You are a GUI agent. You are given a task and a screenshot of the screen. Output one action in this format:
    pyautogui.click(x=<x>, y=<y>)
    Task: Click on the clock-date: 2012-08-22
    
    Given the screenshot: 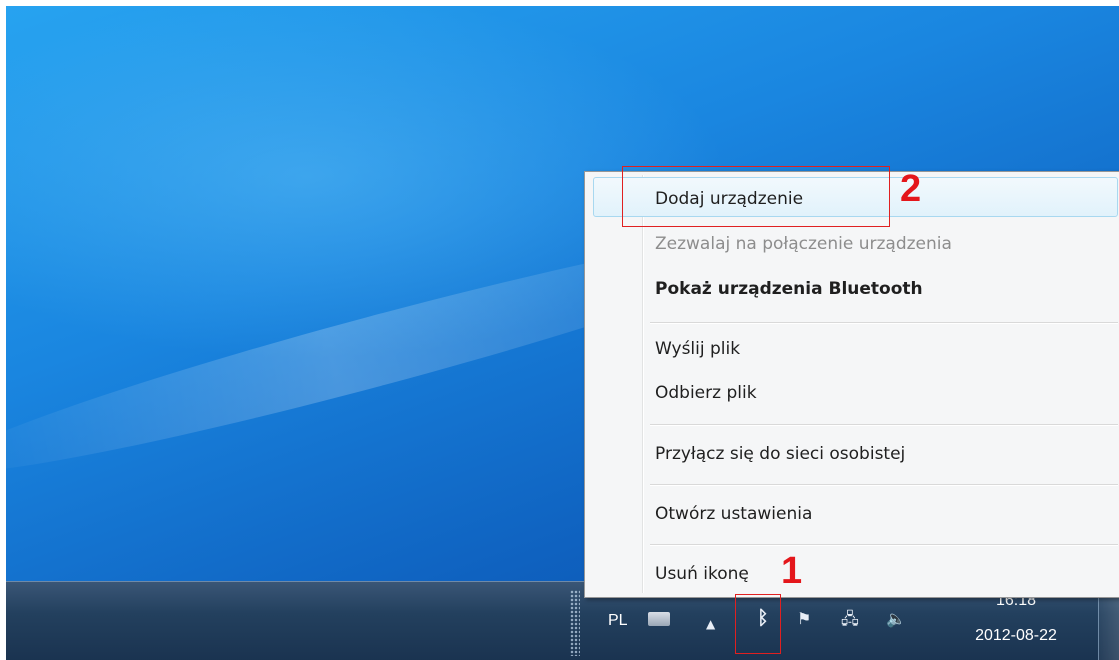 What is the action you would take?
    pyautogui.click(x=1016, y=636)
    